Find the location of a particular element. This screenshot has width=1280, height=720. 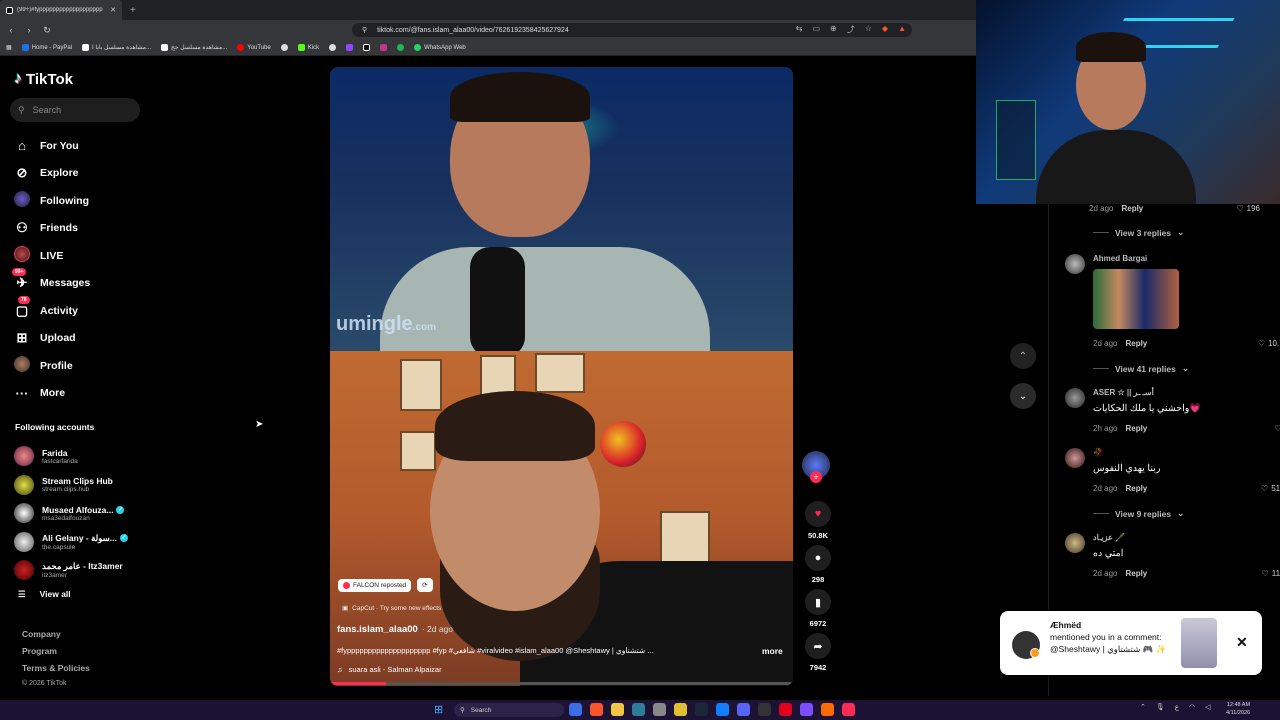

taskbar-search: ⚲ Search is located at coordinates (509, 710).